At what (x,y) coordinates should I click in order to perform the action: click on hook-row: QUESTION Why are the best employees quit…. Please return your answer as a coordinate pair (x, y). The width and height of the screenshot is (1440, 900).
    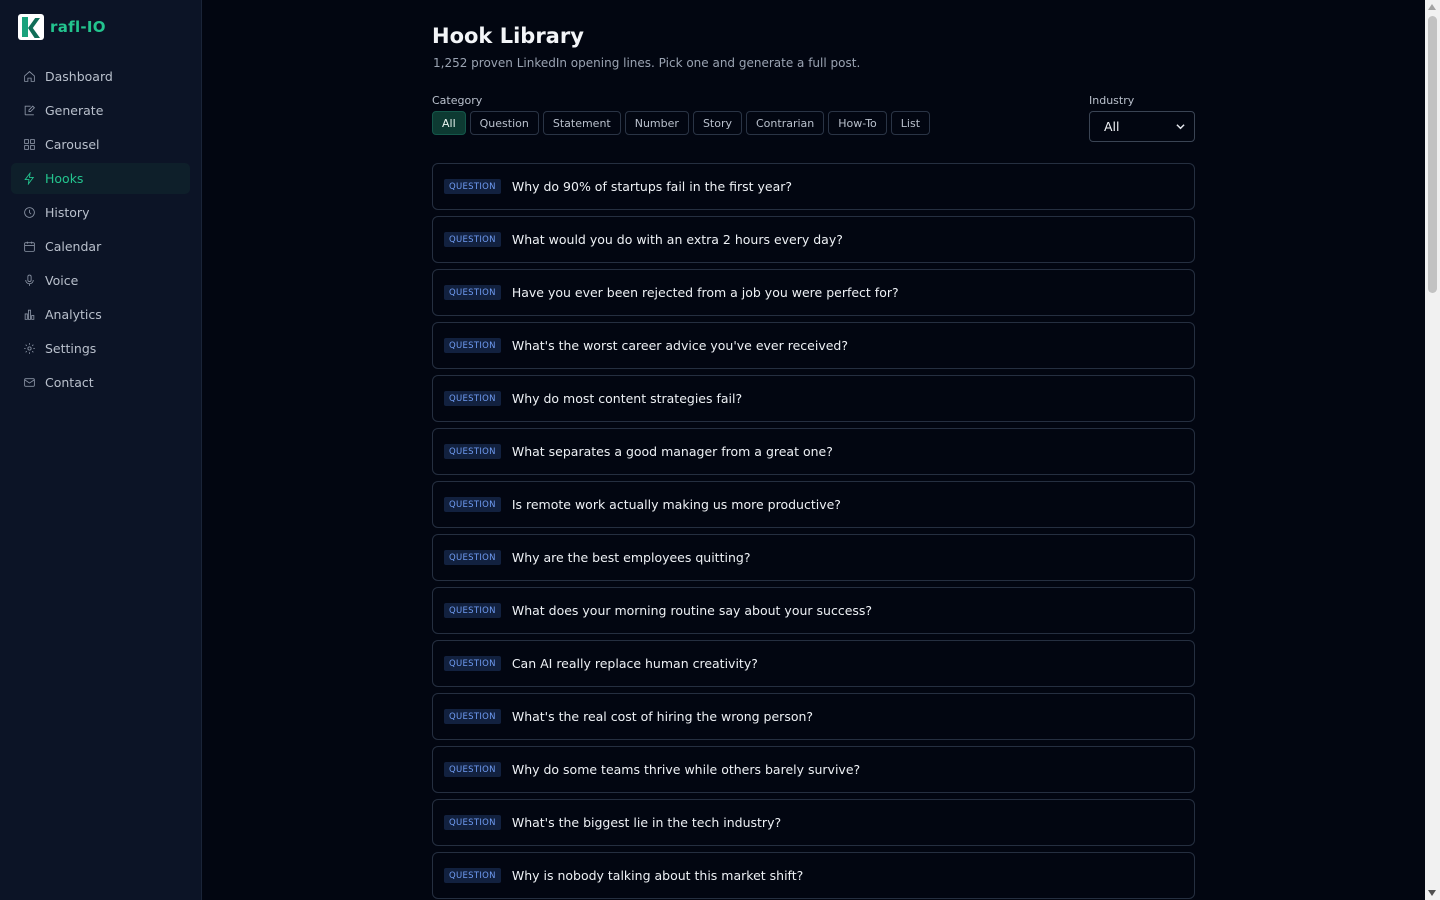
    Looking at the image, I should click on (813, 557).